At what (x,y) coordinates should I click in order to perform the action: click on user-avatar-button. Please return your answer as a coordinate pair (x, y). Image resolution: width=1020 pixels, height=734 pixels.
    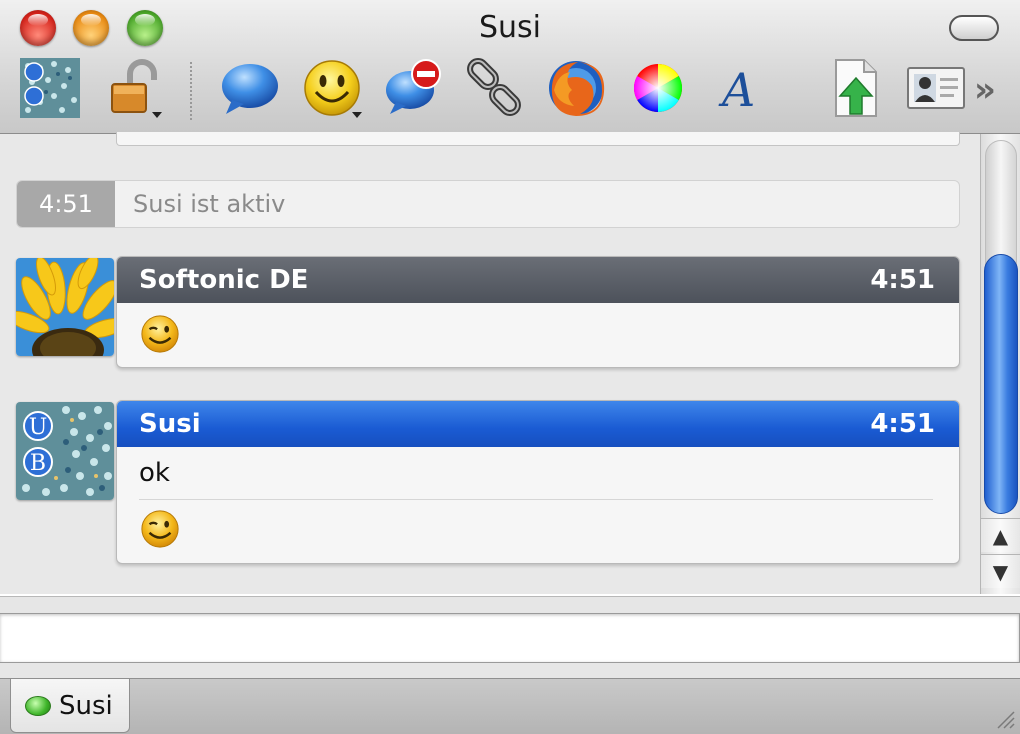
    Looking at the image, I should click on (50, 88).